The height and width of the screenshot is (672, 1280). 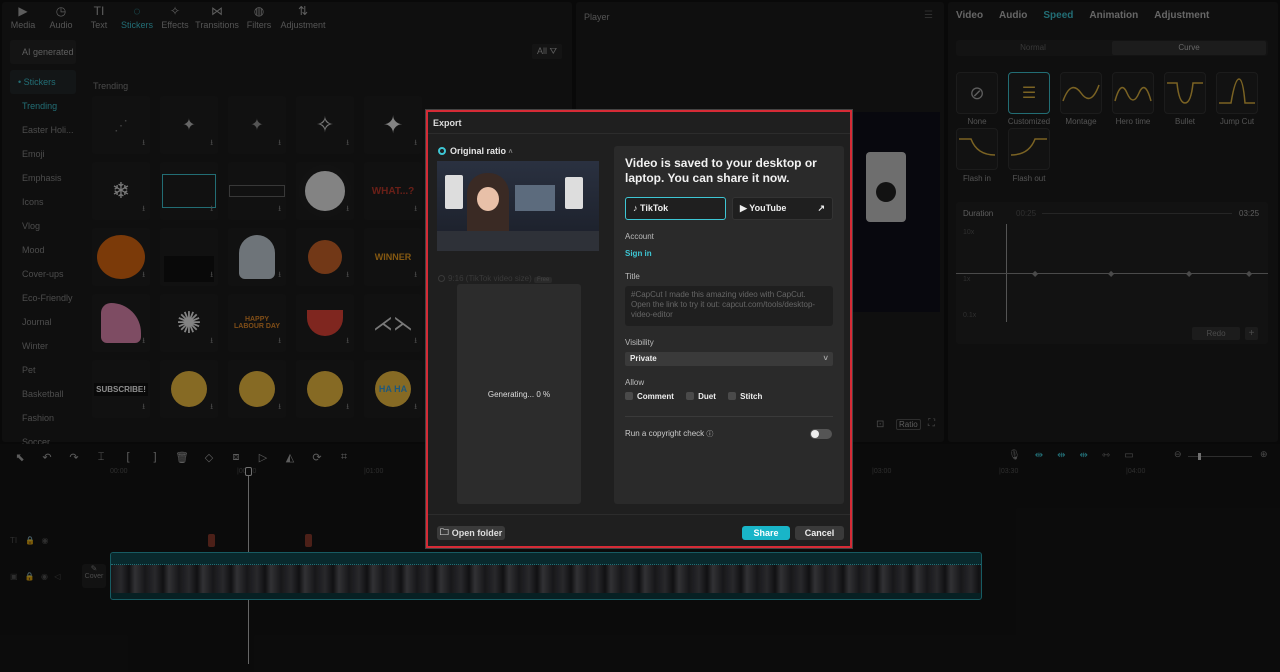 I want to click on speaker-left, so click(x=454, y=192).